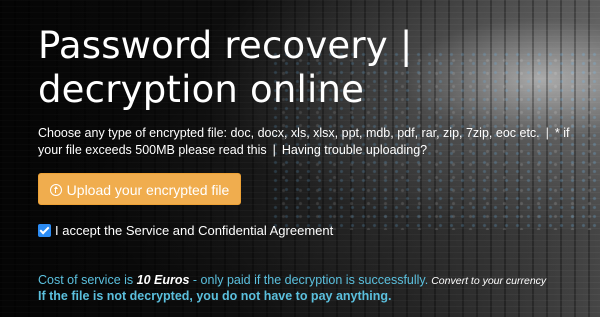 The image size is (600, 317). Describe the element at coordinates (44, 230) in the screenshot. I see `agreement-checkbox` at that location.